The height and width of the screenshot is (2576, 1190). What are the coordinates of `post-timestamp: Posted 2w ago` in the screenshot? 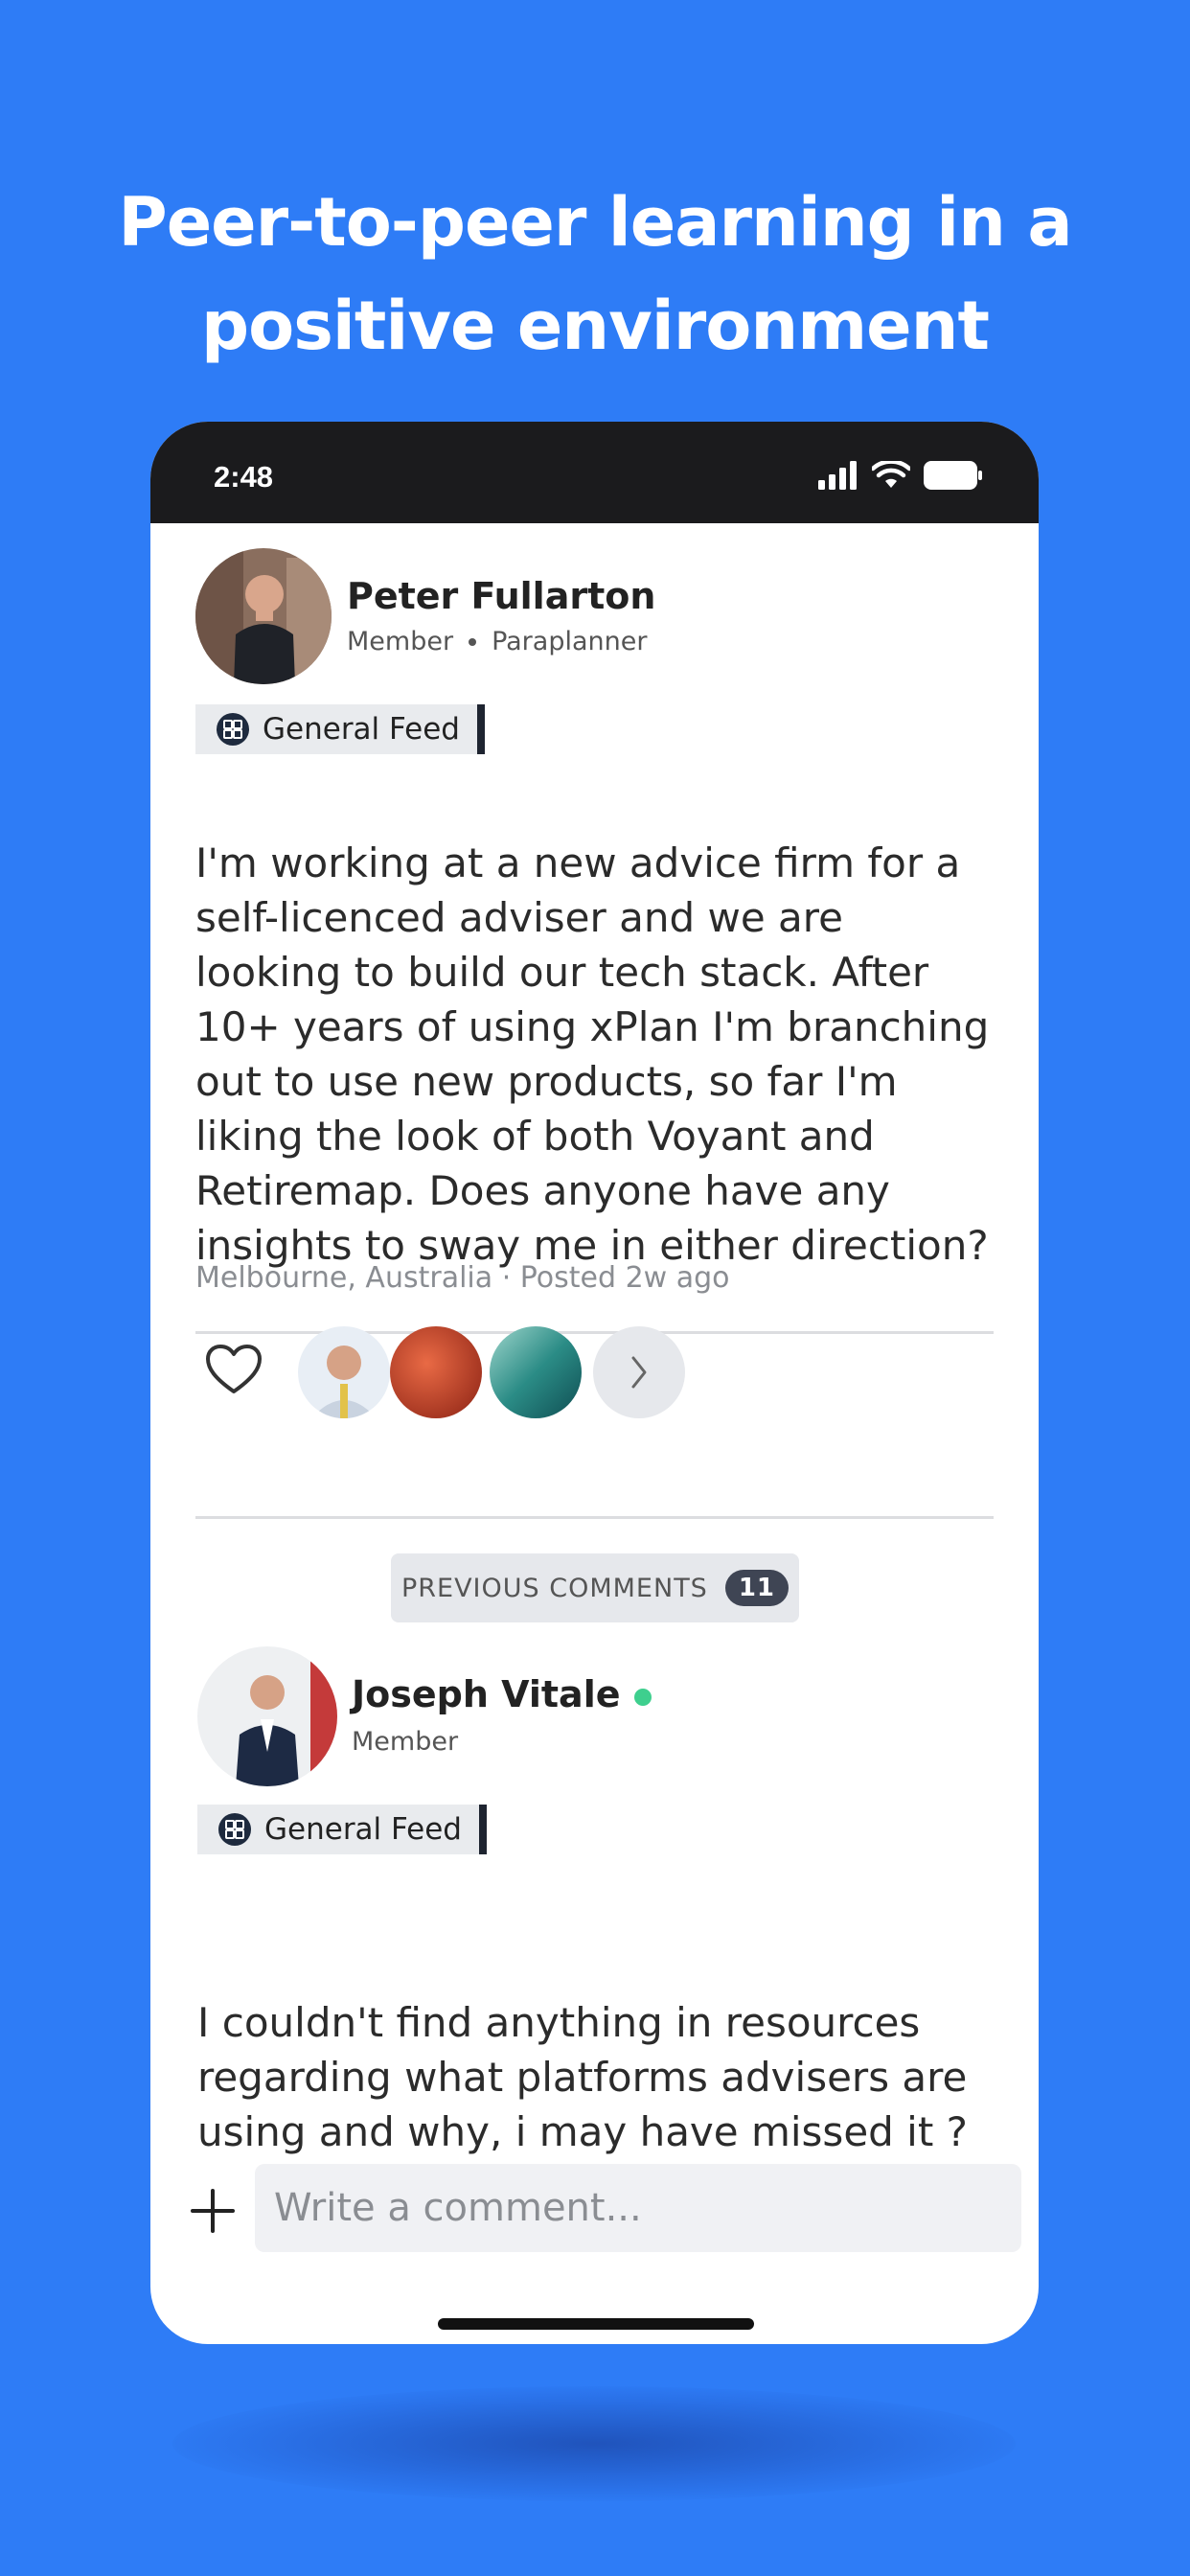 It's located at (624, 1278).